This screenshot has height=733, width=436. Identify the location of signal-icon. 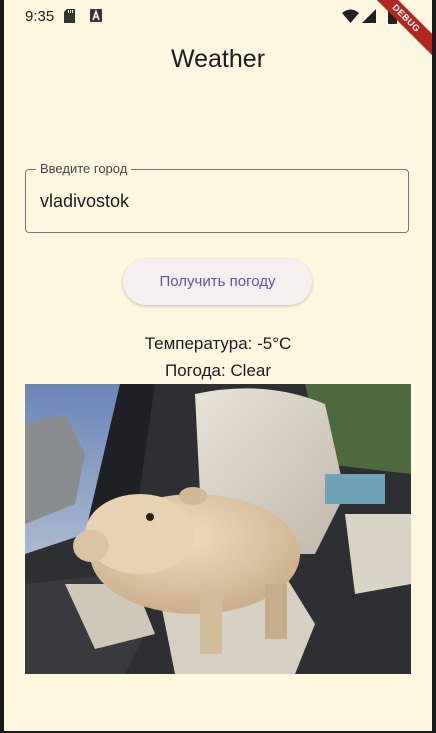
(369, 16).